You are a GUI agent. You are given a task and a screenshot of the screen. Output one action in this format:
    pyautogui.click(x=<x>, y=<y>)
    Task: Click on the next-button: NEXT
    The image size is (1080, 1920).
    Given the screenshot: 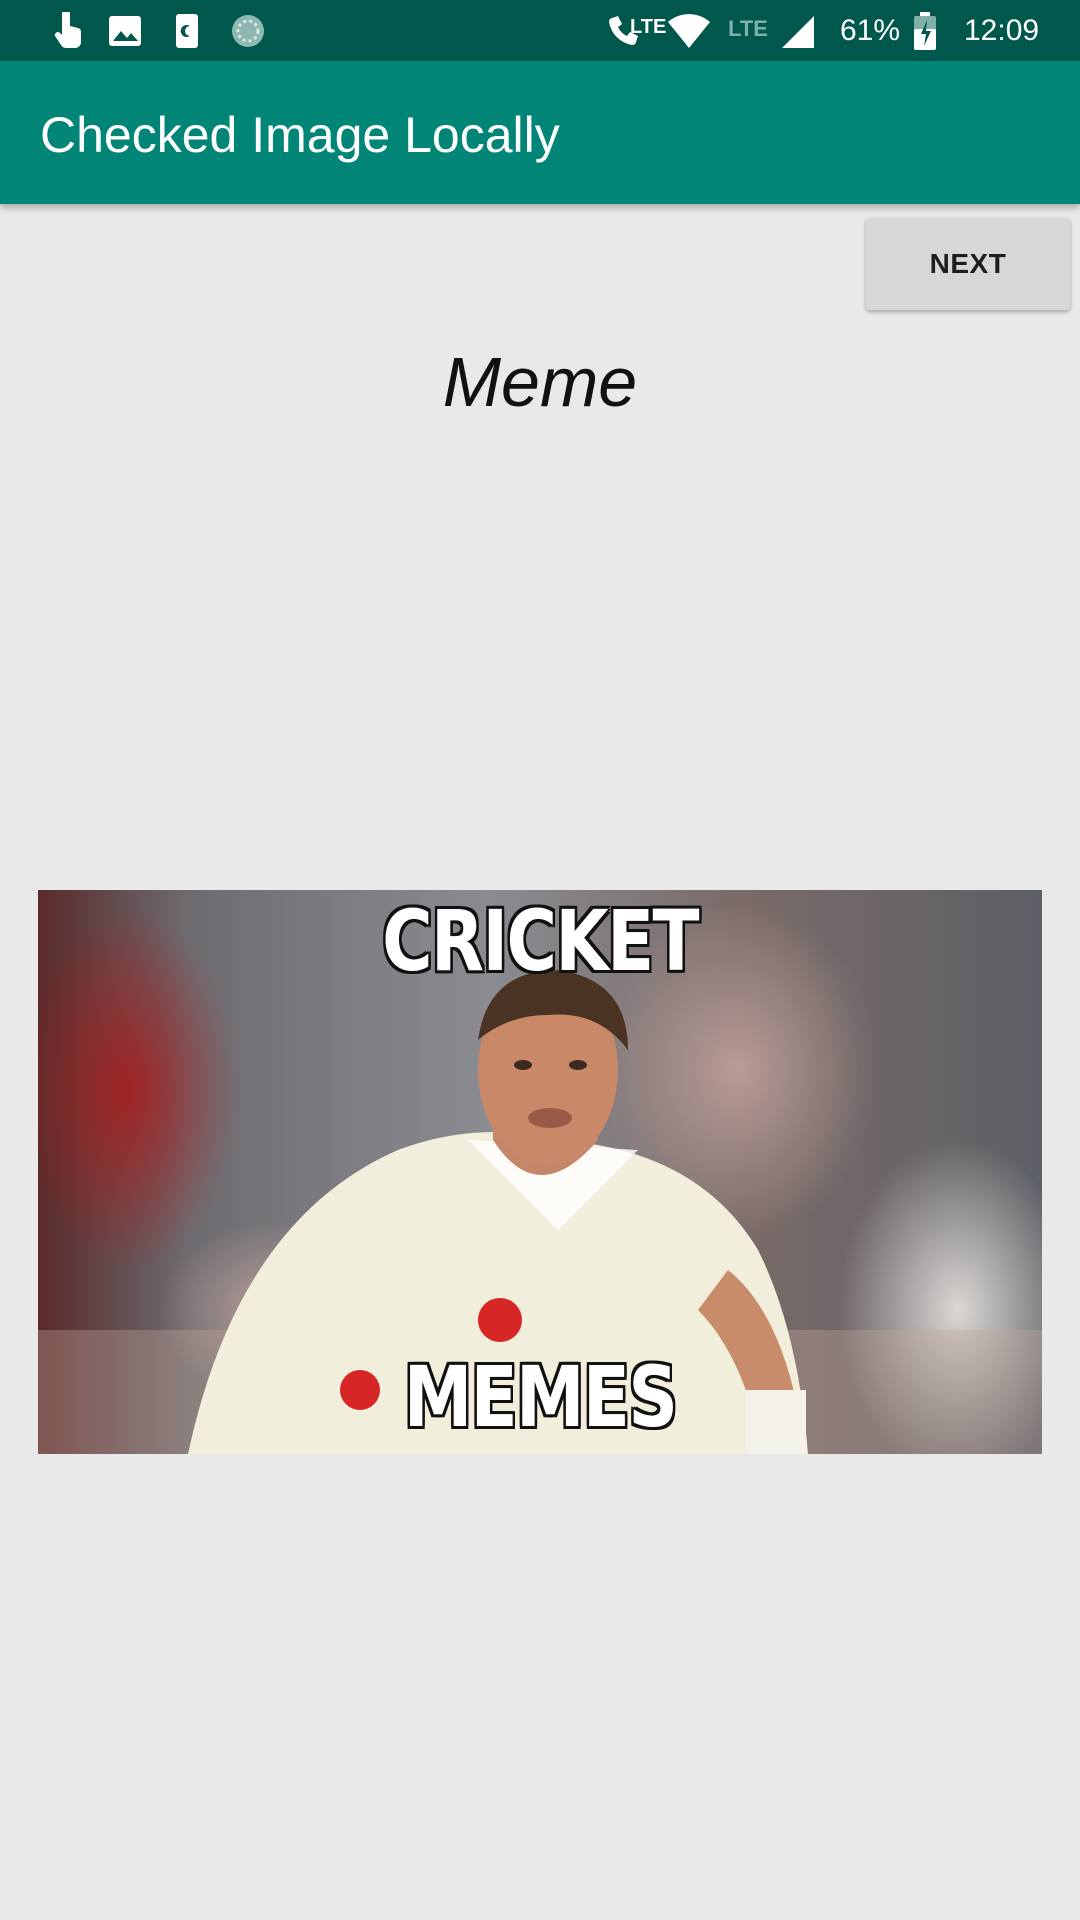 What is the action you would take?
    pyautogui.click(x=968, y=264)
    